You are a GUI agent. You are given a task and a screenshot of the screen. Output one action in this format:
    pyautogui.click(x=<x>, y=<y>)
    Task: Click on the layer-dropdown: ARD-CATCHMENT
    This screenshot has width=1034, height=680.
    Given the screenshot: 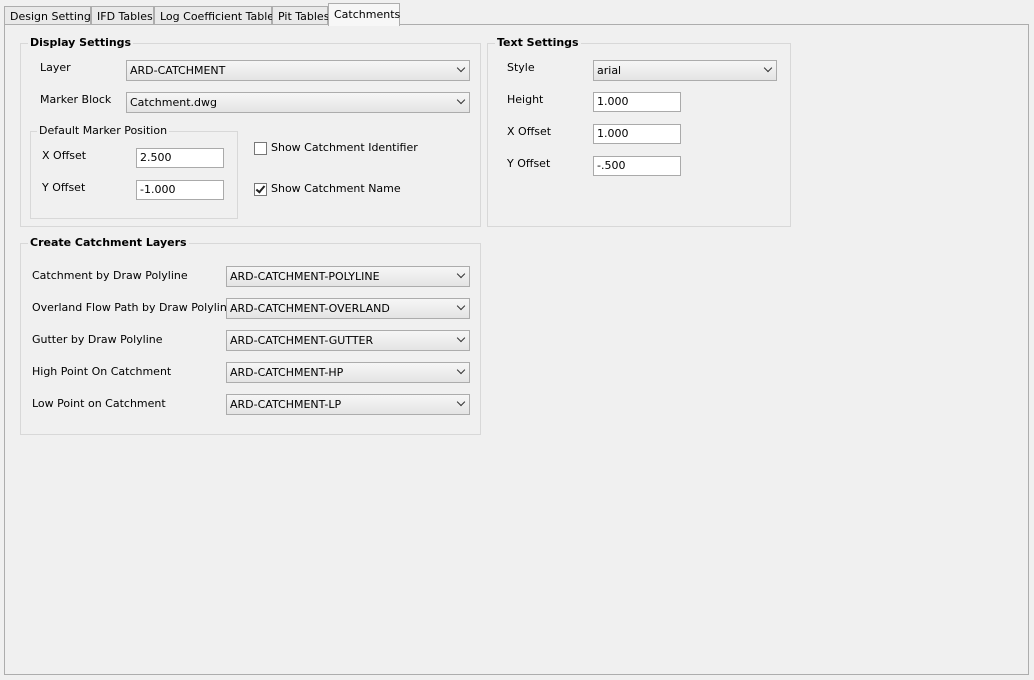 What is the action you would take?
    pyautogui.click(x=298, y=70)
    